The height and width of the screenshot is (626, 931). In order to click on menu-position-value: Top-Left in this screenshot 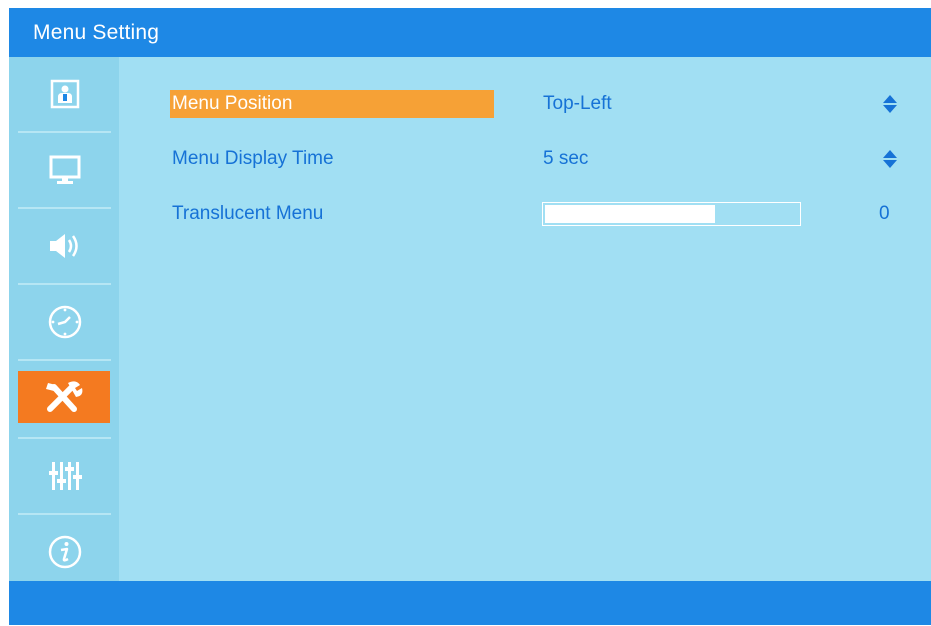, I will do `click(577, 104)`.